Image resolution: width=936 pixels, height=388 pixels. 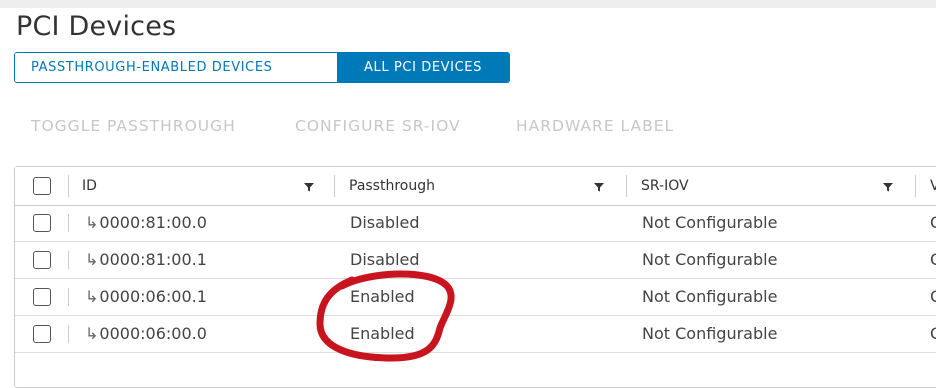 I want to click on select-all-checkbox, so click(x=42, y=186).